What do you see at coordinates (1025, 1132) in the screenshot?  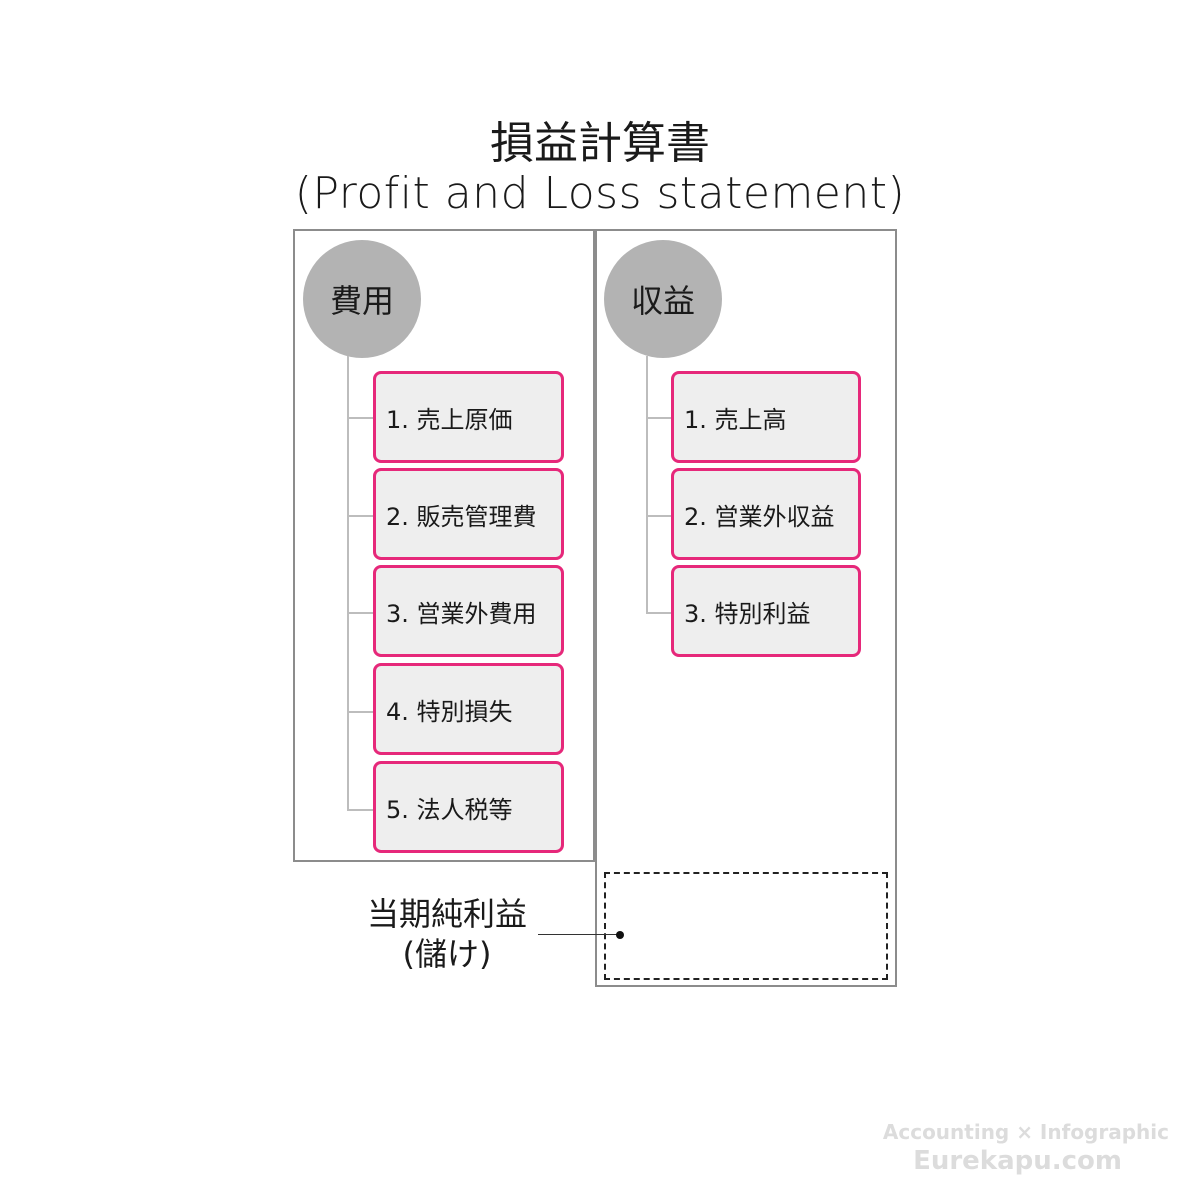 I see `watermark-tagline: Accounting × Infographic` at bounding box center [1025, 1132].